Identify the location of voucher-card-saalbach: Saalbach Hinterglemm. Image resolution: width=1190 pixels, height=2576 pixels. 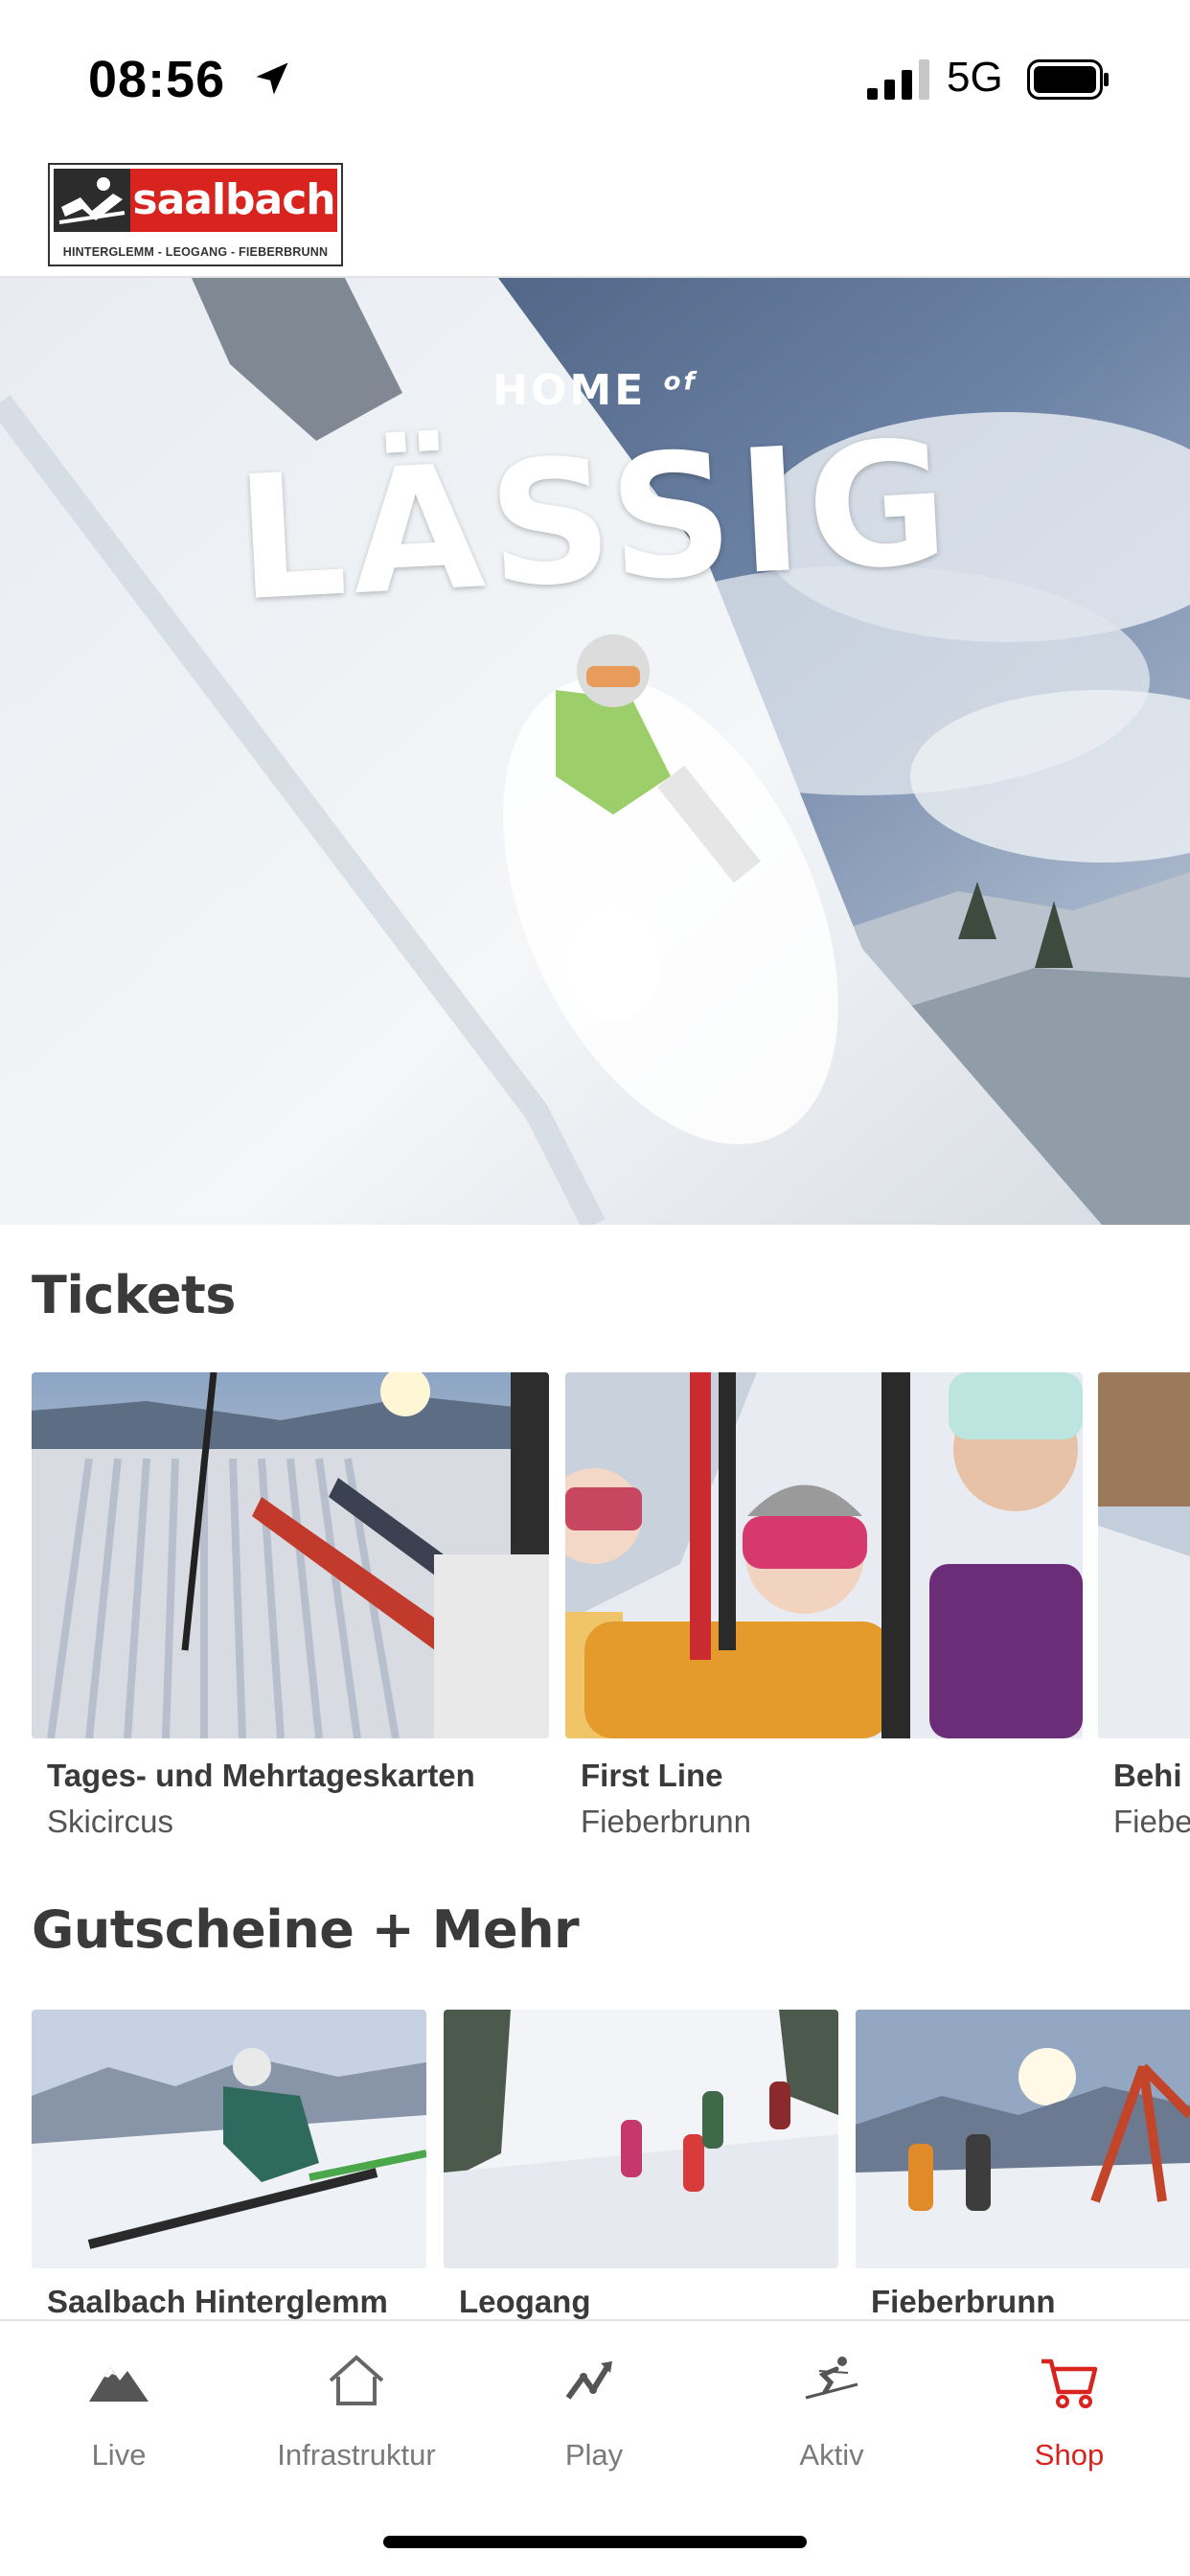
(229, 2164).